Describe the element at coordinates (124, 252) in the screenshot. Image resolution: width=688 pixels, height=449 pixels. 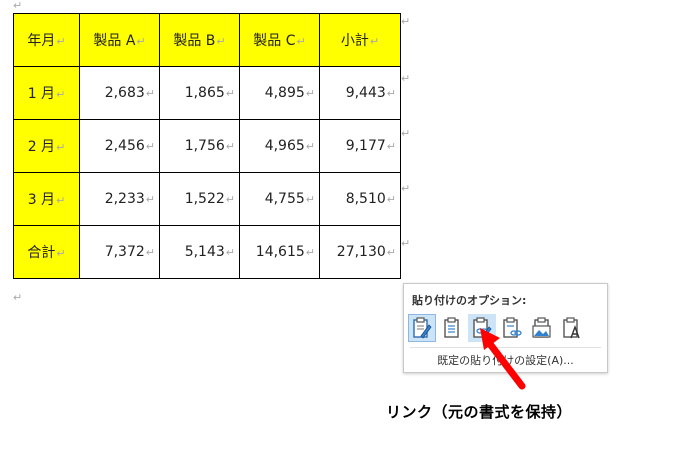
I see `cell-value: 7,372` at that location.